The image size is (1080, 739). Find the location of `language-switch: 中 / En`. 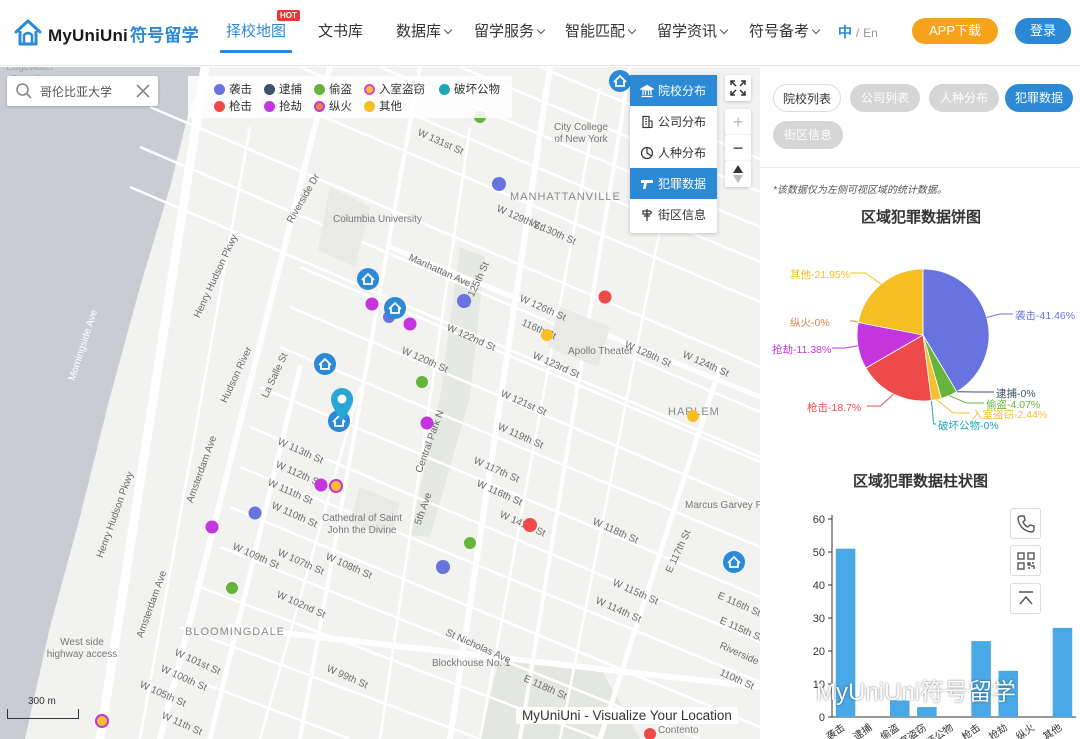

language-switch: 中 / En is located at coordinates (858, 32).